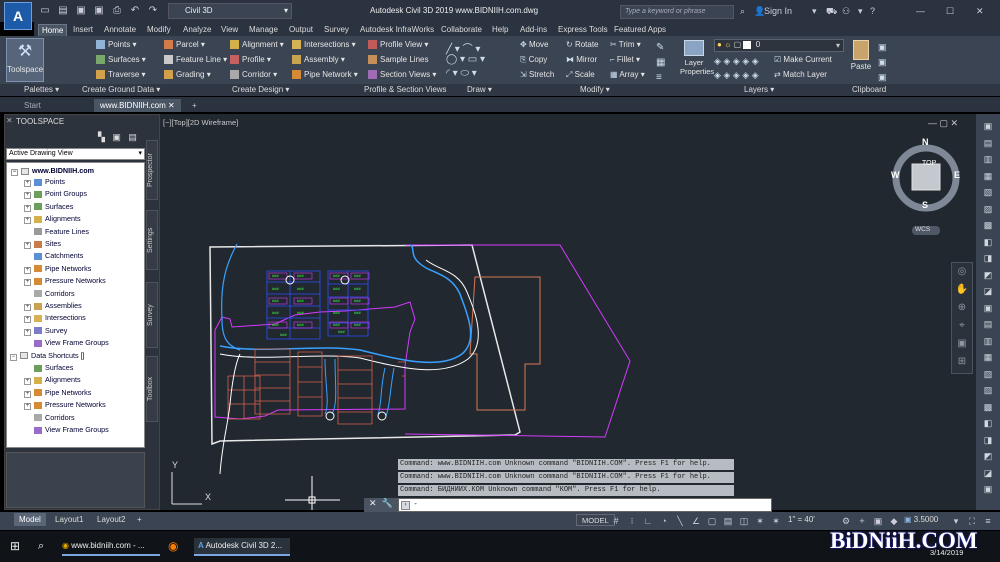  What do you see at coordinates (18, 16) in the screenshot?
I see `application-menu-button: A` at bounding box center [18, 16].